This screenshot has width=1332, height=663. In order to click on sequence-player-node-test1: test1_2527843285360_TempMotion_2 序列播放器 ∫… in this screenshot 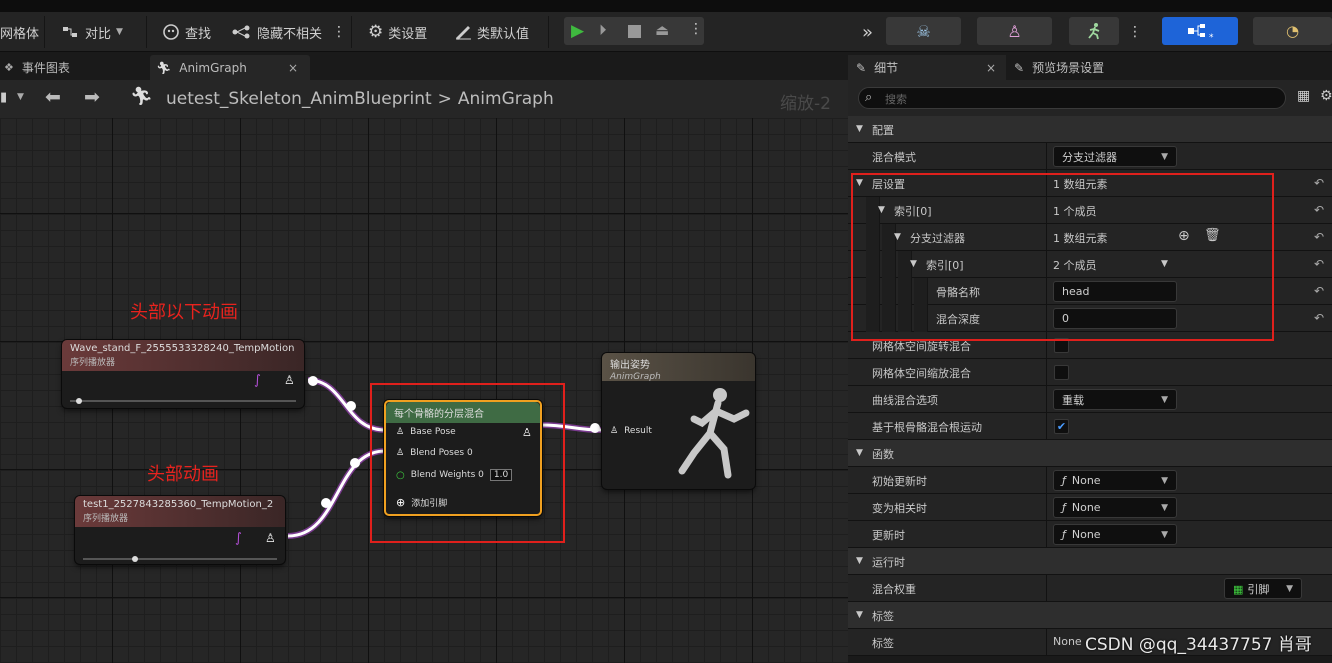, I will do `click(180, 530)`.